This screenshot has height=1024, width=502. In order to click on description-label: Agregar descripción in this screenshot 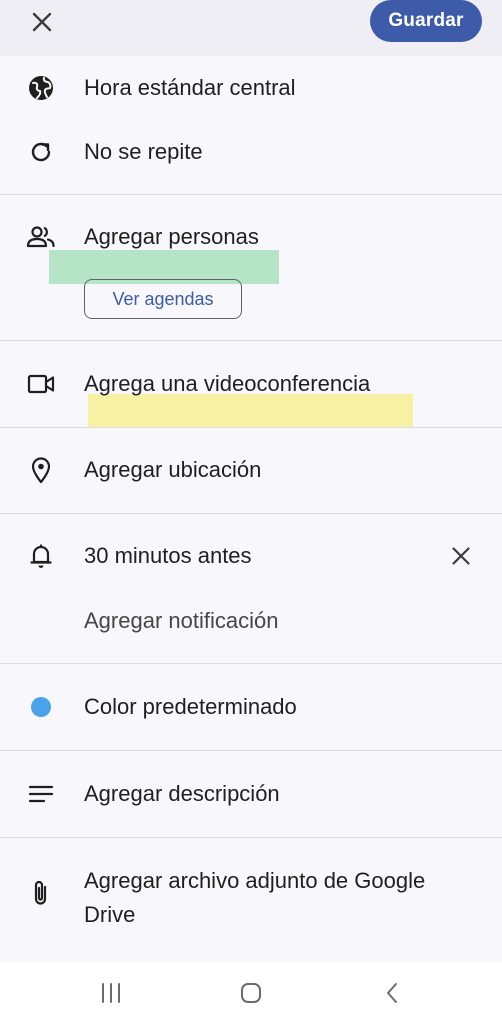, I will do `click(182, 793)`.